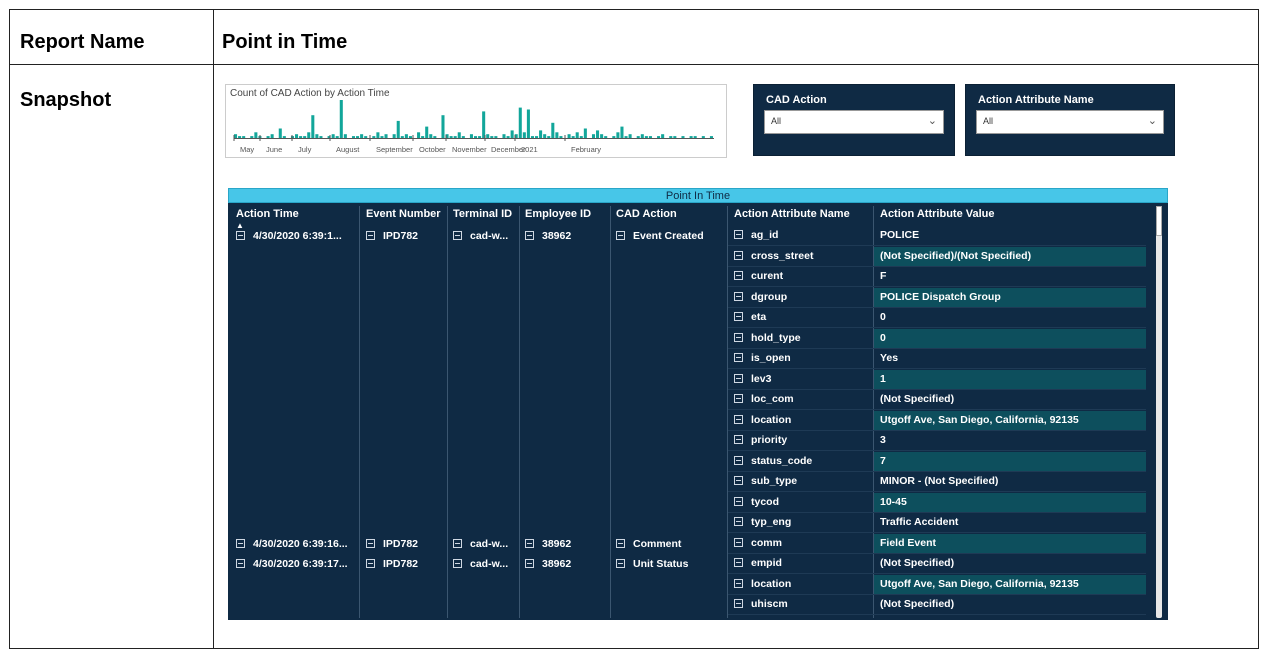 This screenshot has height=649, width=1269. Describe the element at coordinates (773, 461) in the screenshot. I see `attribute-name-cell: status_code` at that location.